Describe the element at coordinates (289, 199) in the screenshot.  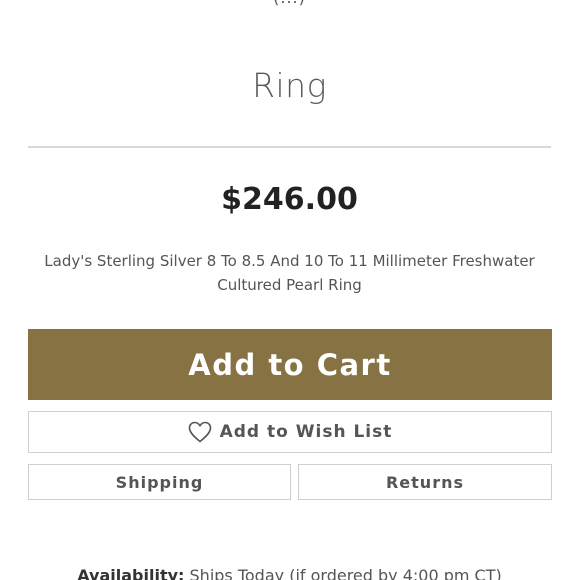
I see `product-price: $246.00` at that location.